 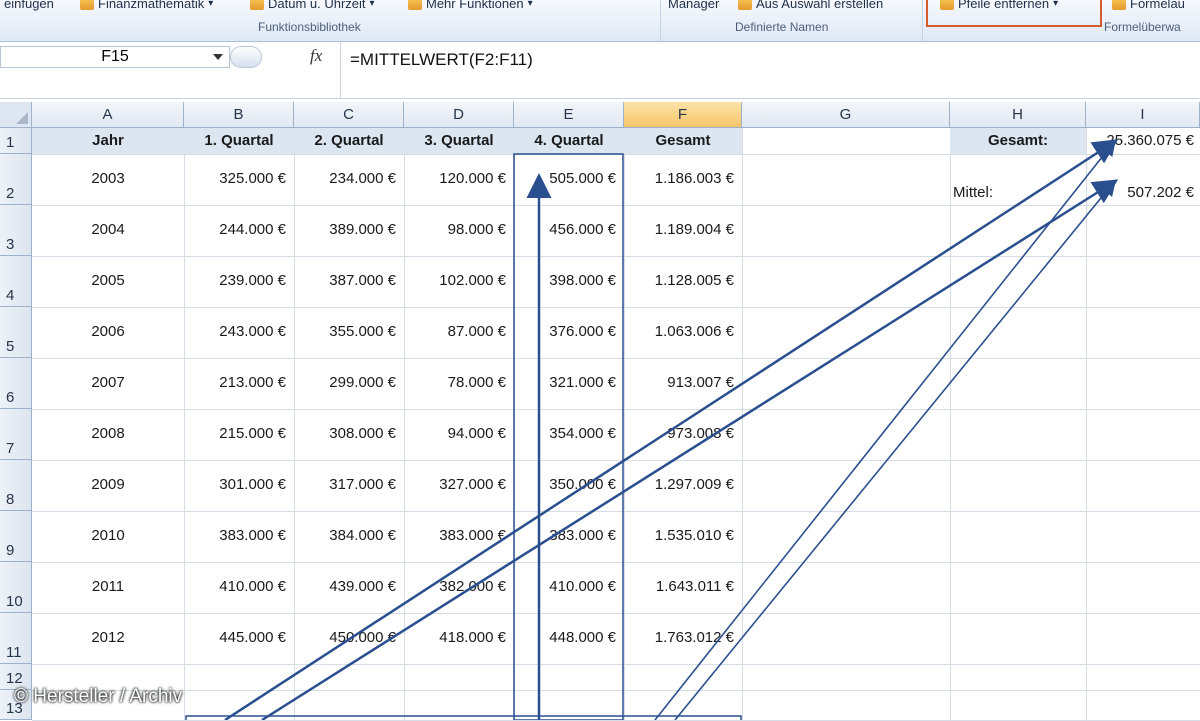 What do you see at coordinates (98, 696) in the screenshot?
I see `image-credit: © Hersteller / Archiv` at bounding box center [98, 696].